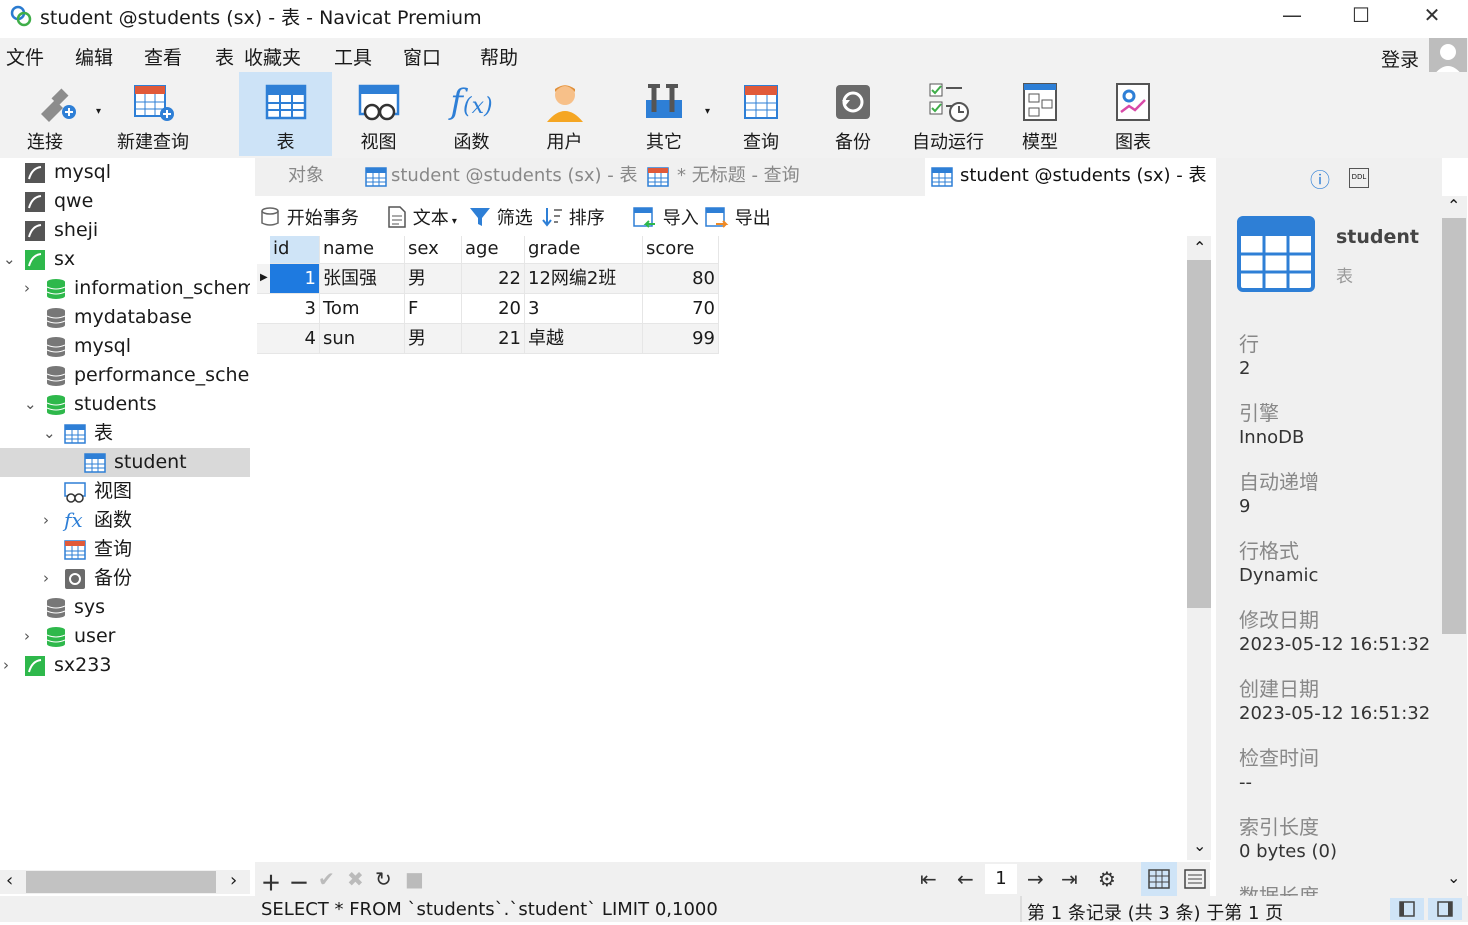  What do you see at coordinates (125, 201) in the screenshot?
I see `tree-item-qwe: qwe` at bounding box center [125, 201].